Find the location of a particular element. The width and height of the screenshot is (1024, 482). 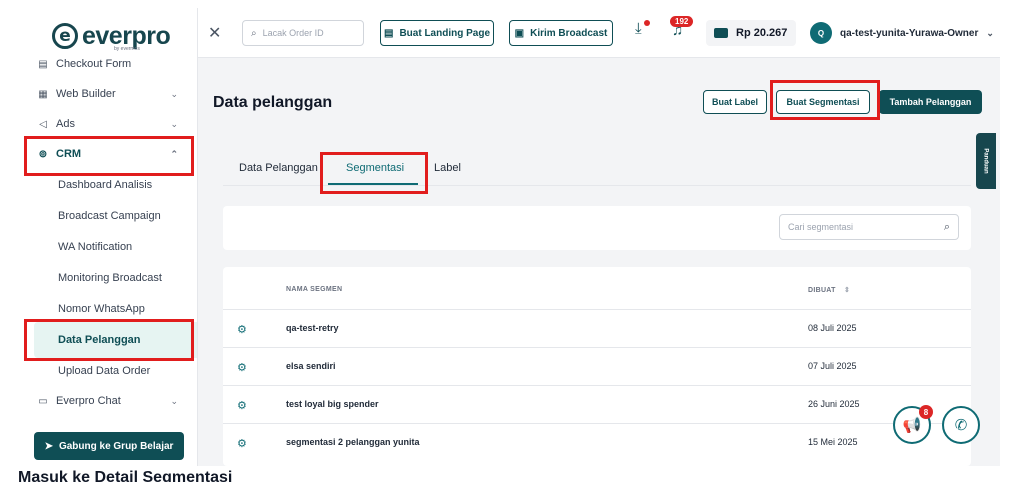

user-menu: Q qa-test-yunita-Yurawa-Owner ⌄ is located at coordinates (902, 33).